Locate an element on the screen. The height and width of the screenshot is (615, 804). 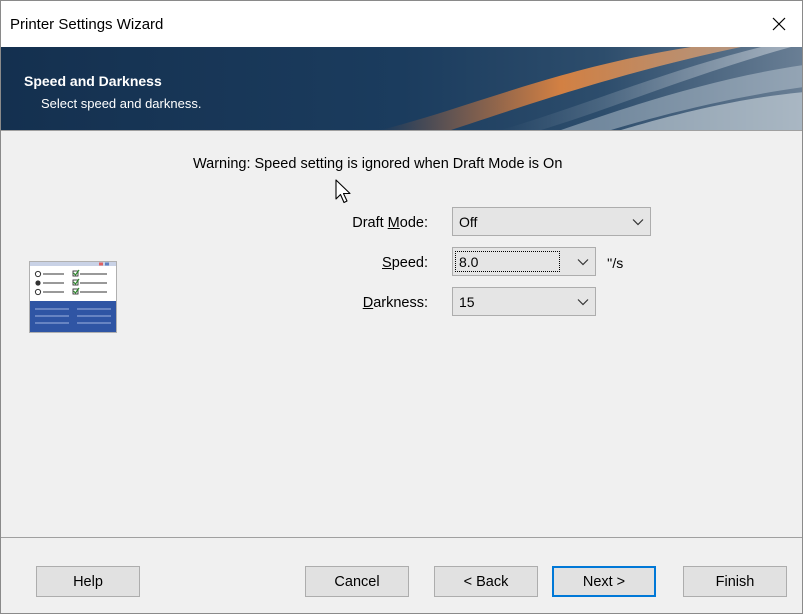
draft-mode-label-accel: M is located at coordinates (393, 223).